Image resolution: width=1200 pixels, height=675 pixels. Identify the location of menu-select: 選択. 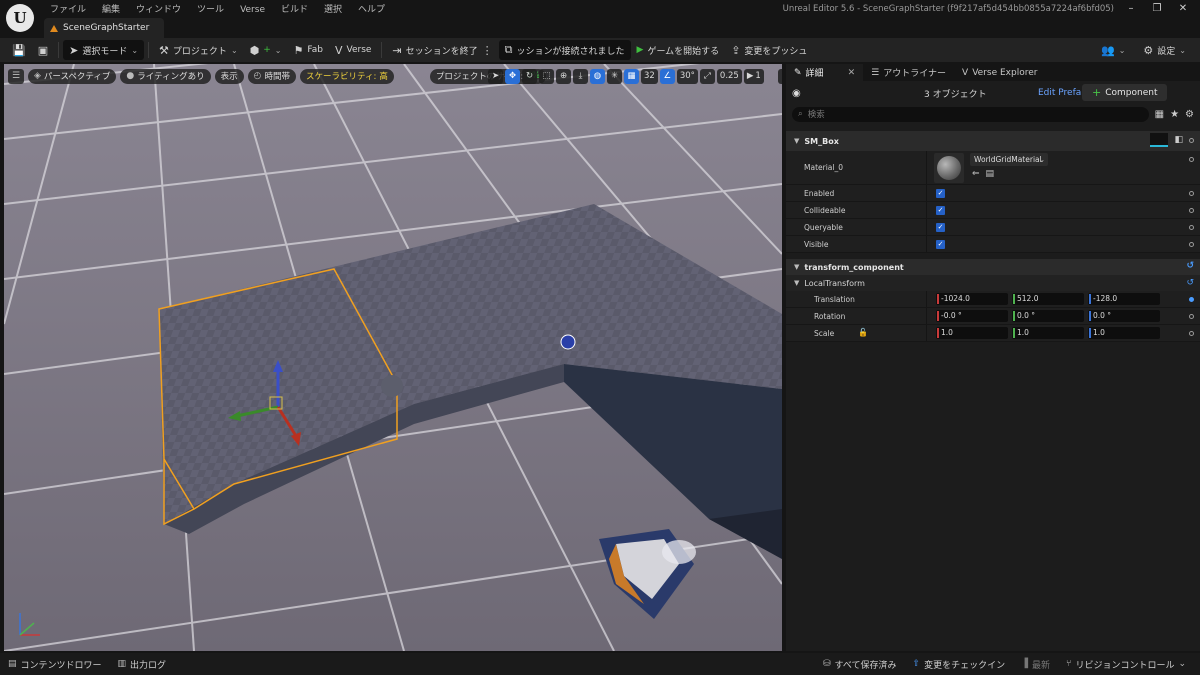
(333, 10).